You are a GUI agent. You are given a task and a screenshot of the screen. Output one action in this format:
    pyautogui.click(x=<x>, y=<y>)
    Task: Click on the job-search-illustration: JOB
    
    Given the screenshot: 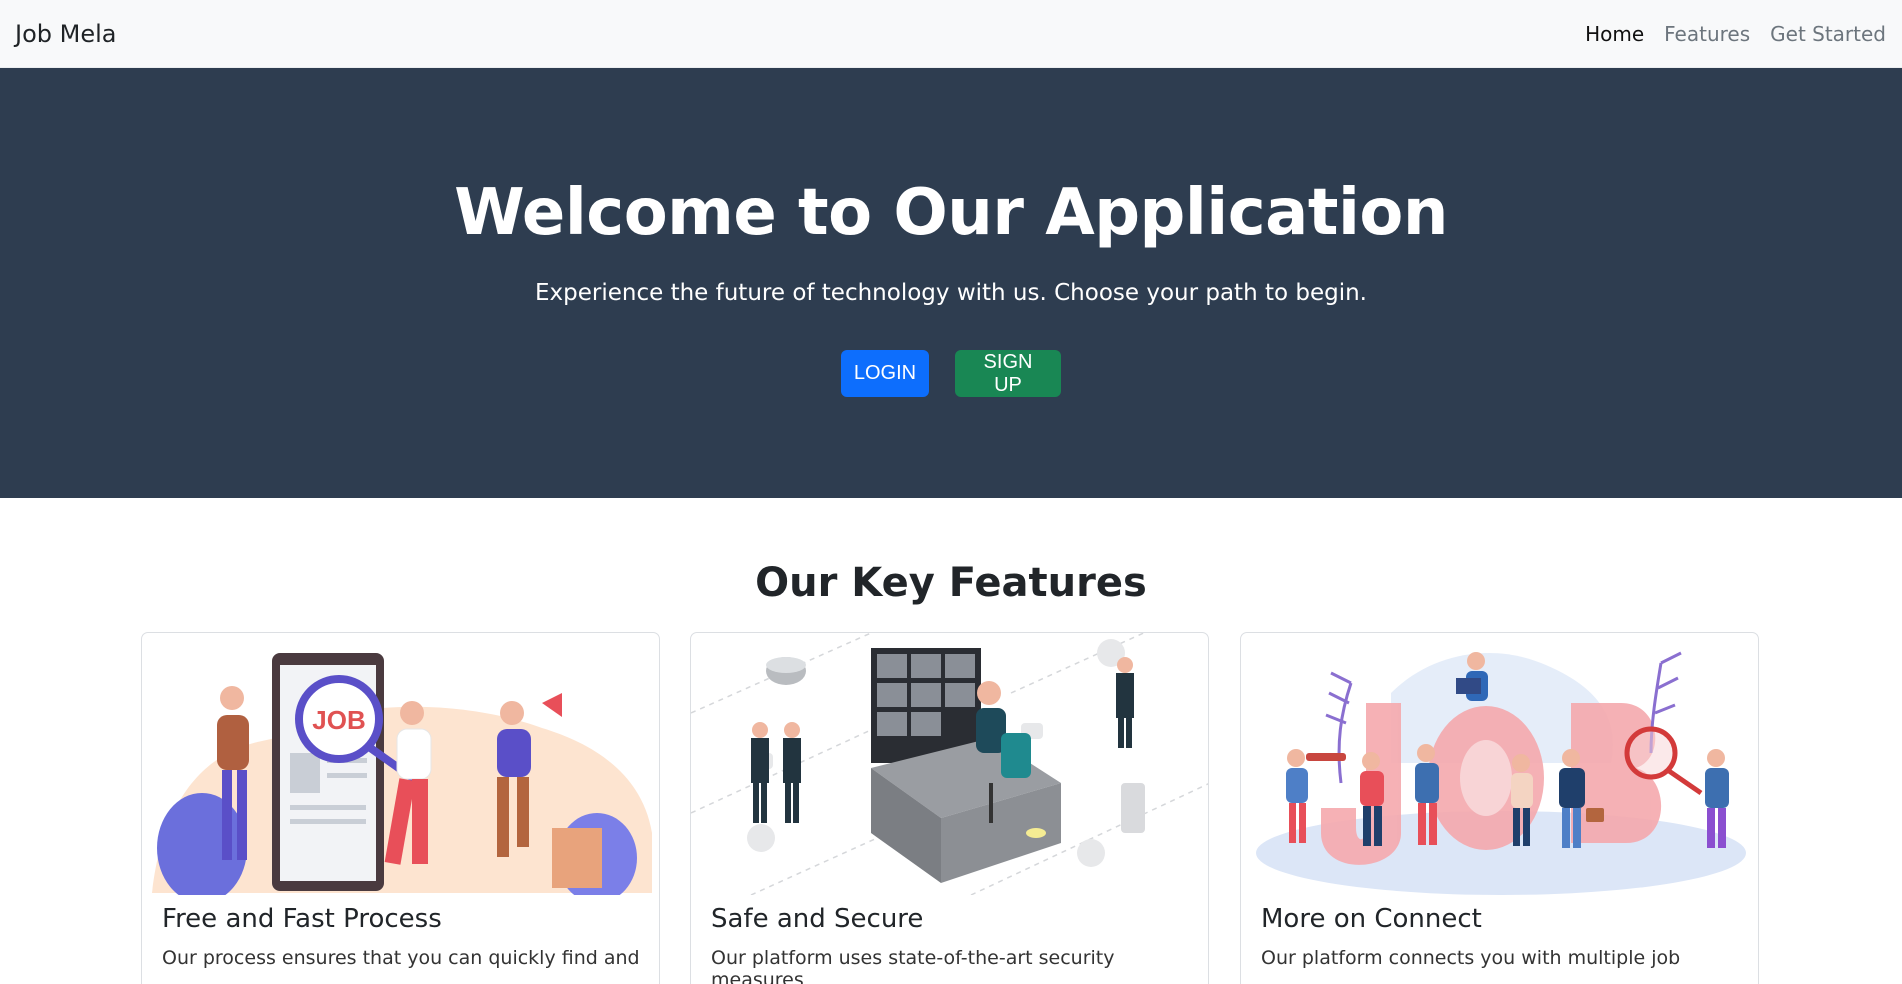 What is the action you would take?
    pyautogui.click(x=402, y=774)
    